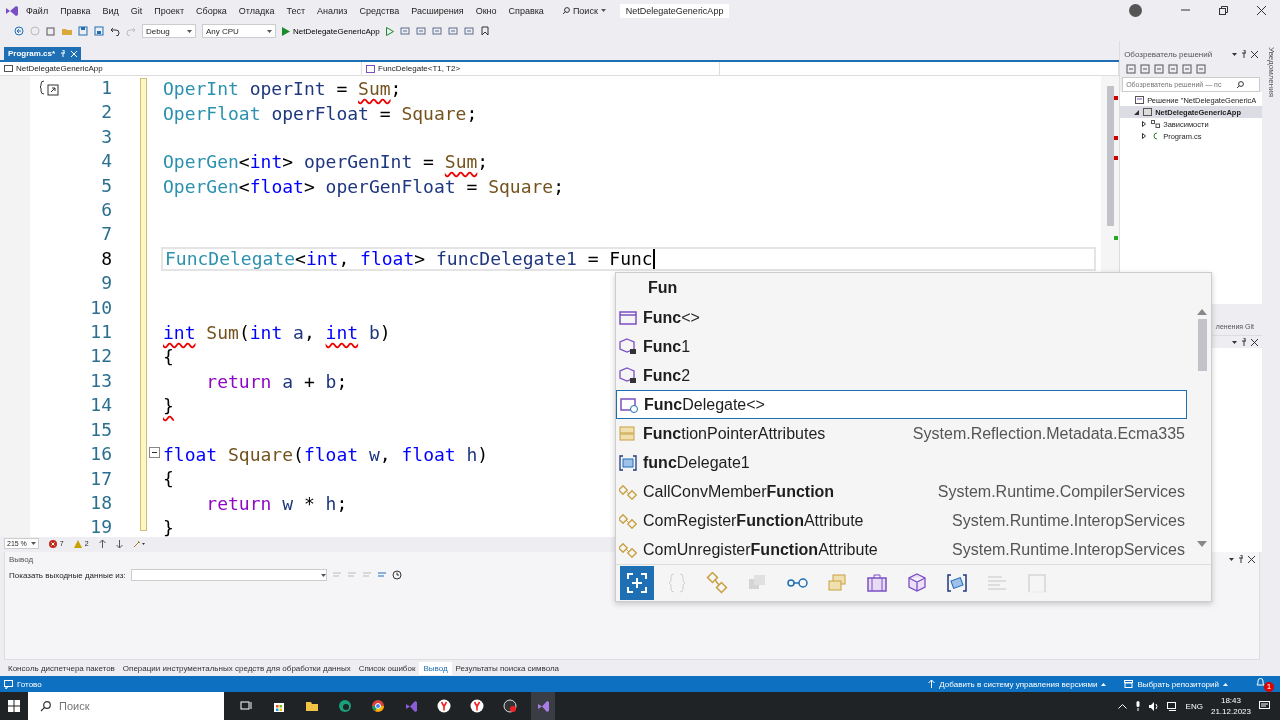 The height and width of the screenshot is (720, 1280). What do you see at coordinates (396, 575) in the screenshot?
I see `clock-icon` at bounding box center [396, 575].